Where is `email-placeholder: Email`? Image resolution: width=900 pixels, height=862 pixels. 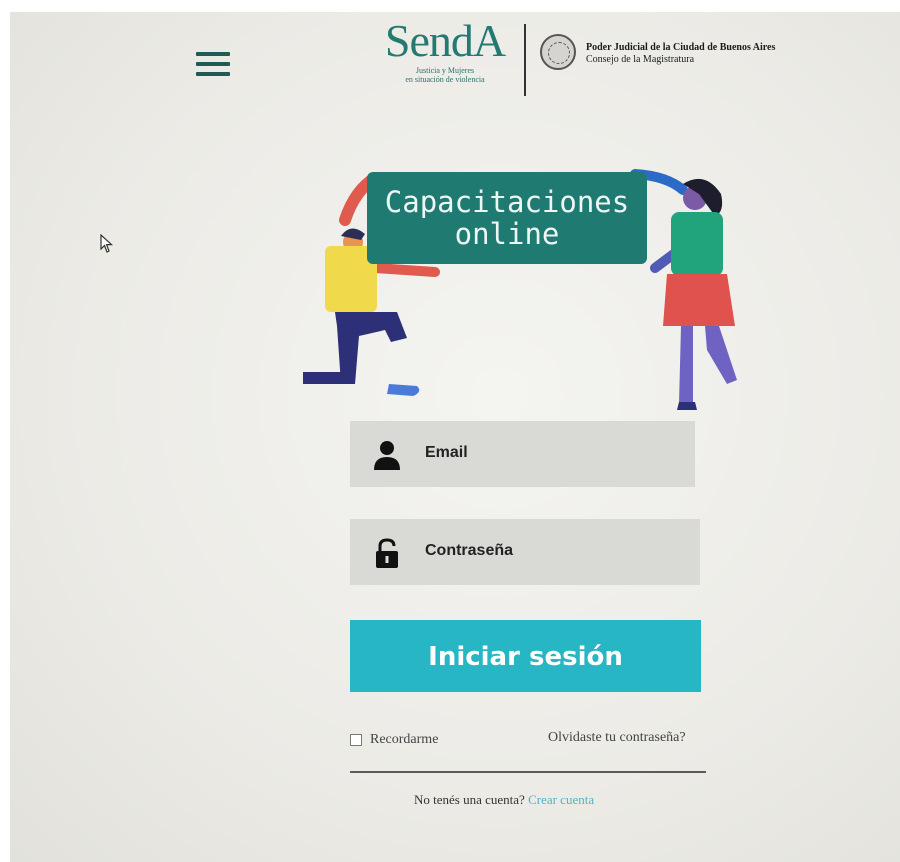 email-placeholder: Email is located at coordinates (446, 452).